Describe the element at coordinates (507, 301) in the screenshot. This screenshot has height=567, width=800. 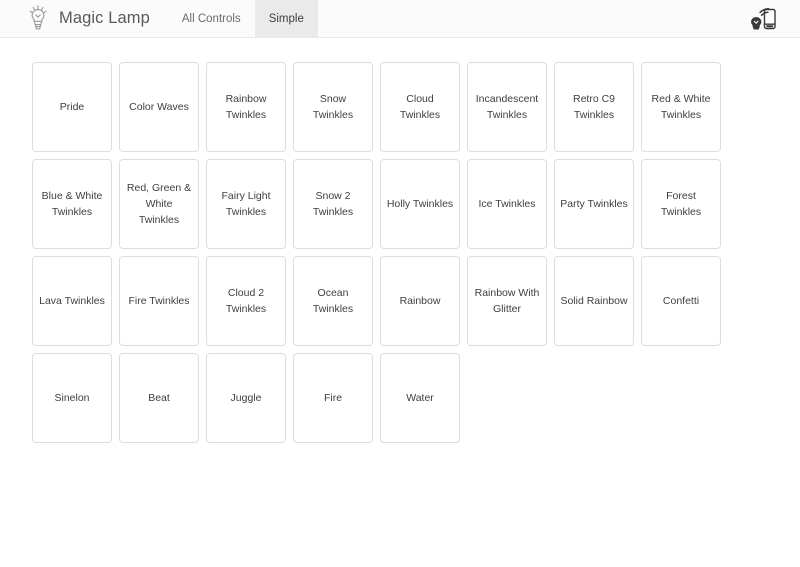
I see `effect-tile: Rainbow With Glitter` at that location.